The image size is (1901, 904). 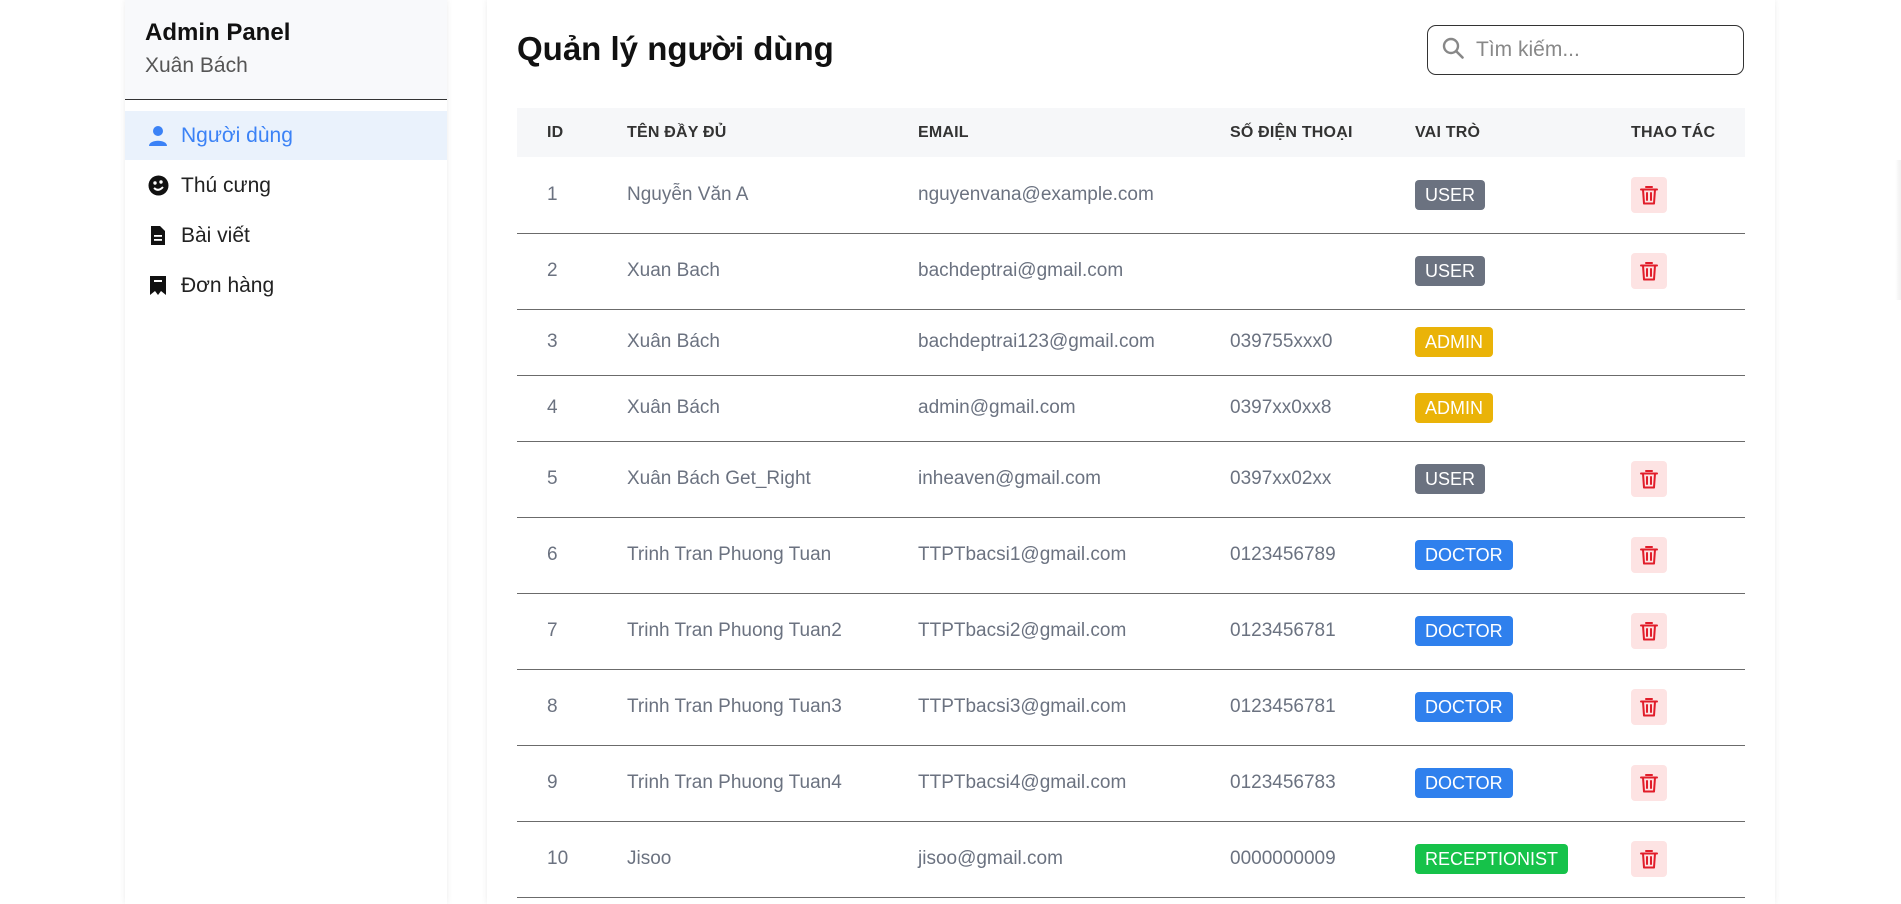 What do you see at coordinates (677, 132) in the screenshot?
I see `header-name: TÊN ĐẦY ĐỦ` at bounding box center [677, 132].